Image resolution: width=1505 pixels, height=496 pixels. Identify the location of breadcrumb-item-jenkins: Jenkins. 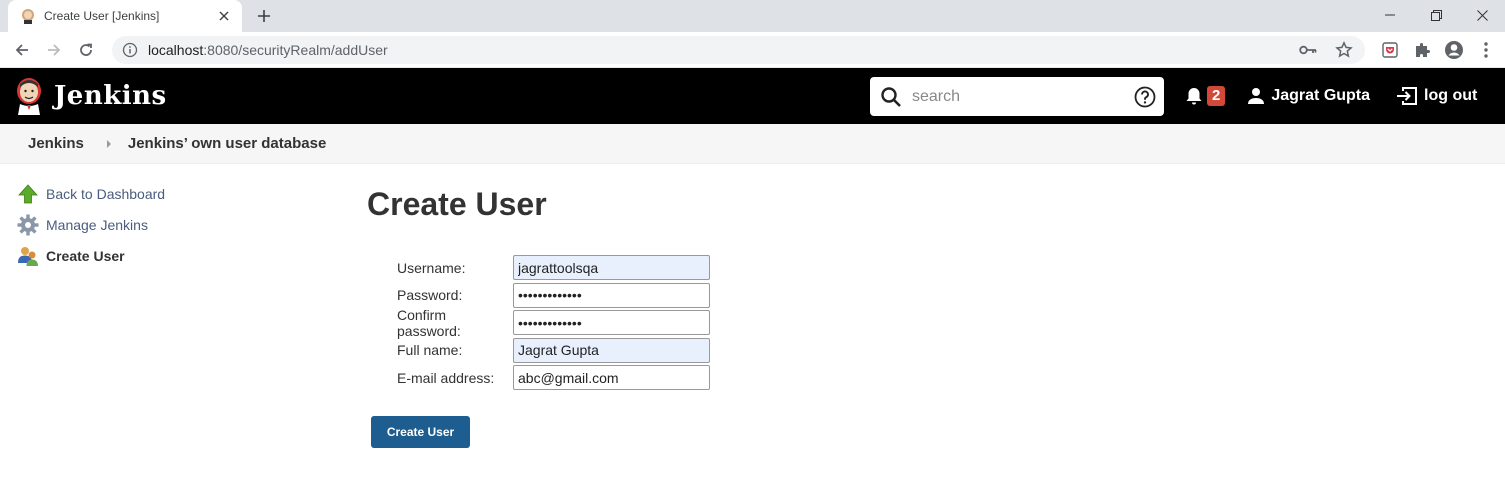
(56, 143).